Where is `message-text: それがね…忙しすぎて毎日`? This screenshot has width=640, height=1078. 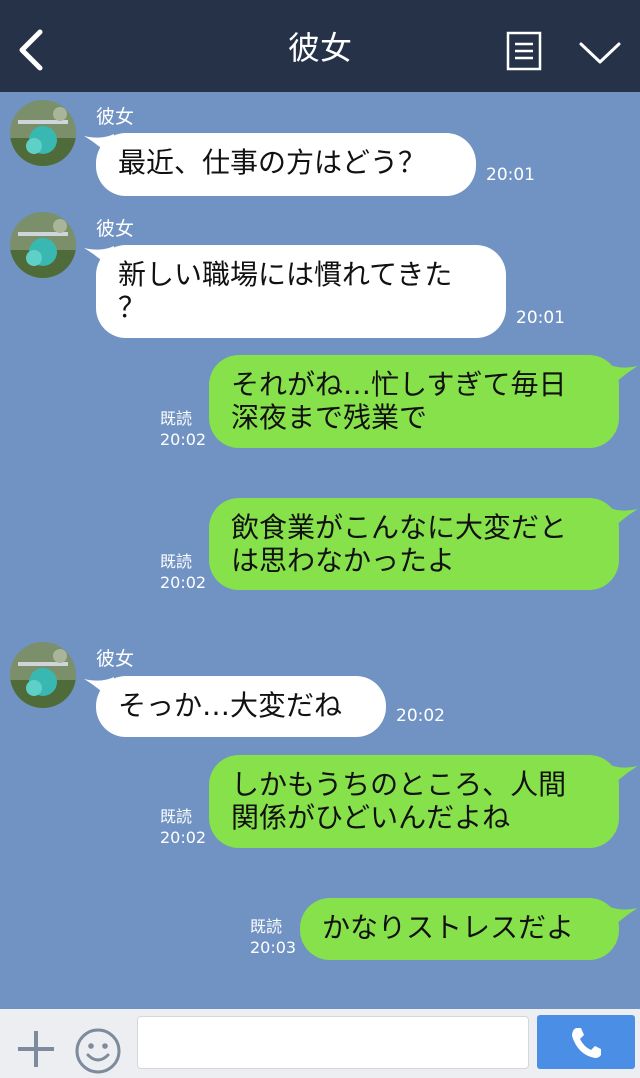 message-text: それがね…忙しすぎて毎日 is located at coordinates (399, 384).